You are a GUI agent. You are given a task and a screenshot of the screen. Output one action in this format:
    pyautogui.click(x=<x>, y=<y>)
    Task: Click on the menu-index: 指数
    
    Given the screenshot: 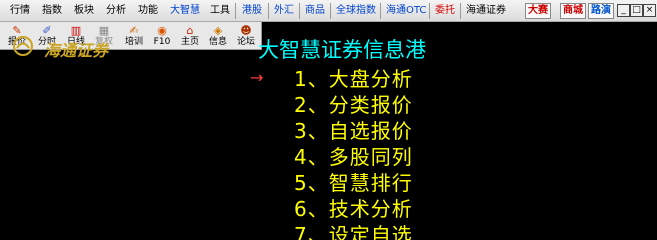 What is the action you would take?
    pyautogui.click(x=52, y=11)
    